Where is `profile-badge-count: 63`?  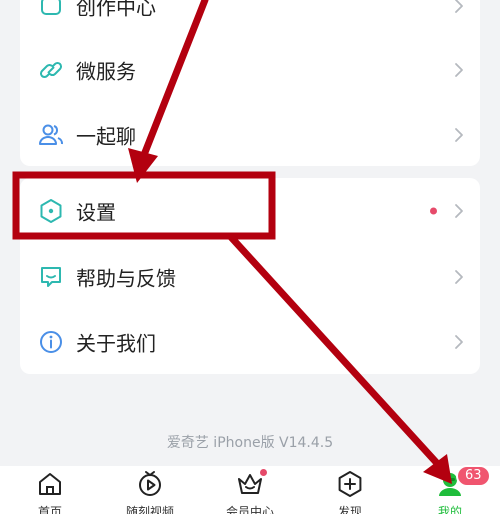 profile-badge-count: 63 is located at coordinates (473, 476).